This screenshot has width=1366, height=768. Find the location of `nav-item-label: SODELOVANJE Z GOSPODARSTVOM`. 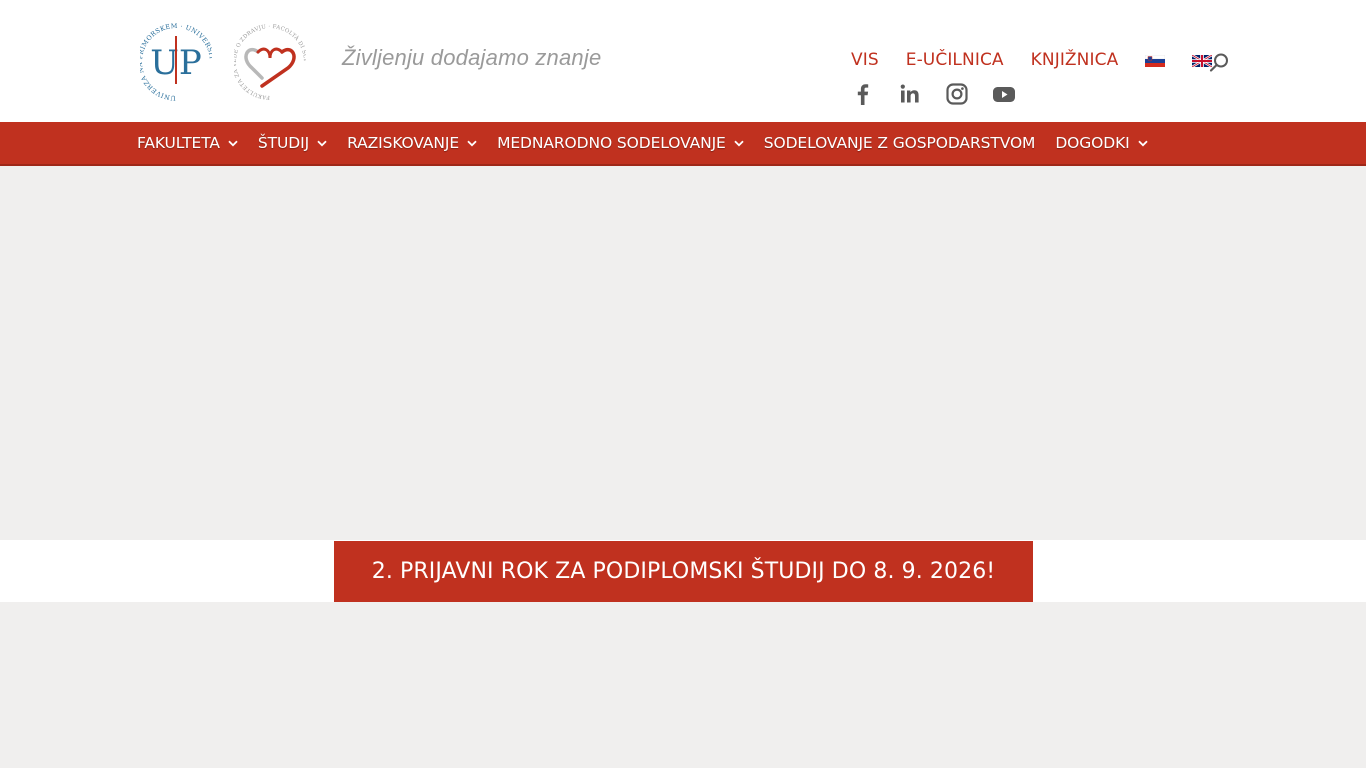

nav-item-label: SODELOVANJE Z GOSPODARSTVOM is located at coordinates (899, 143).